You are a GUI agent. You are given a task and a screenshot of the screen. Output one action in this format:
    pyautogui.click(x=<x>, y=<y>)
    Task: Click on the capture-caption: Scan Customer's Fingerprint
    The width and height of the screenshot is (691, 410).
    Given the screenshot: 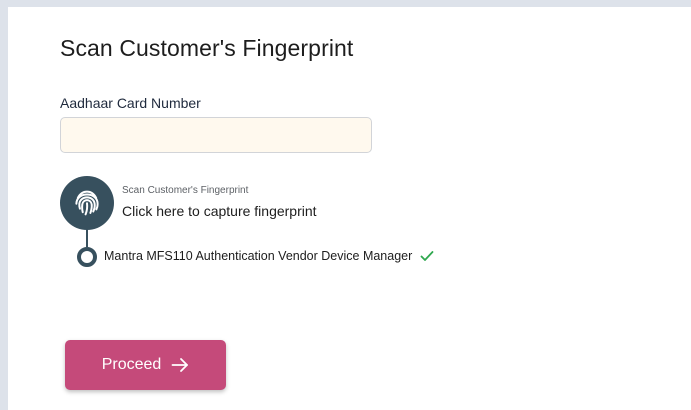 What is the action you would take?
    pyautogui.click(x=185, y=190)
    